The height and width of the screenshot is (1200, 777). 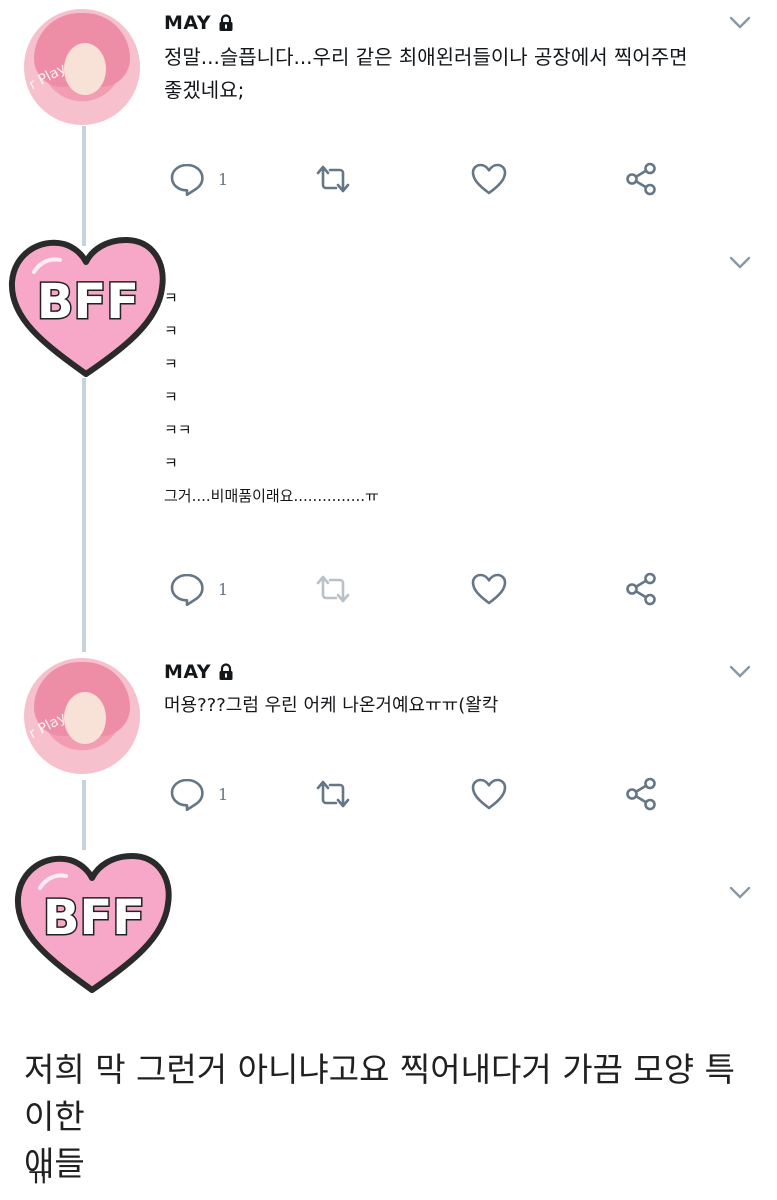 I want to click on tweet-text-line: ㅋㅋ, so click(x=178, y=430).